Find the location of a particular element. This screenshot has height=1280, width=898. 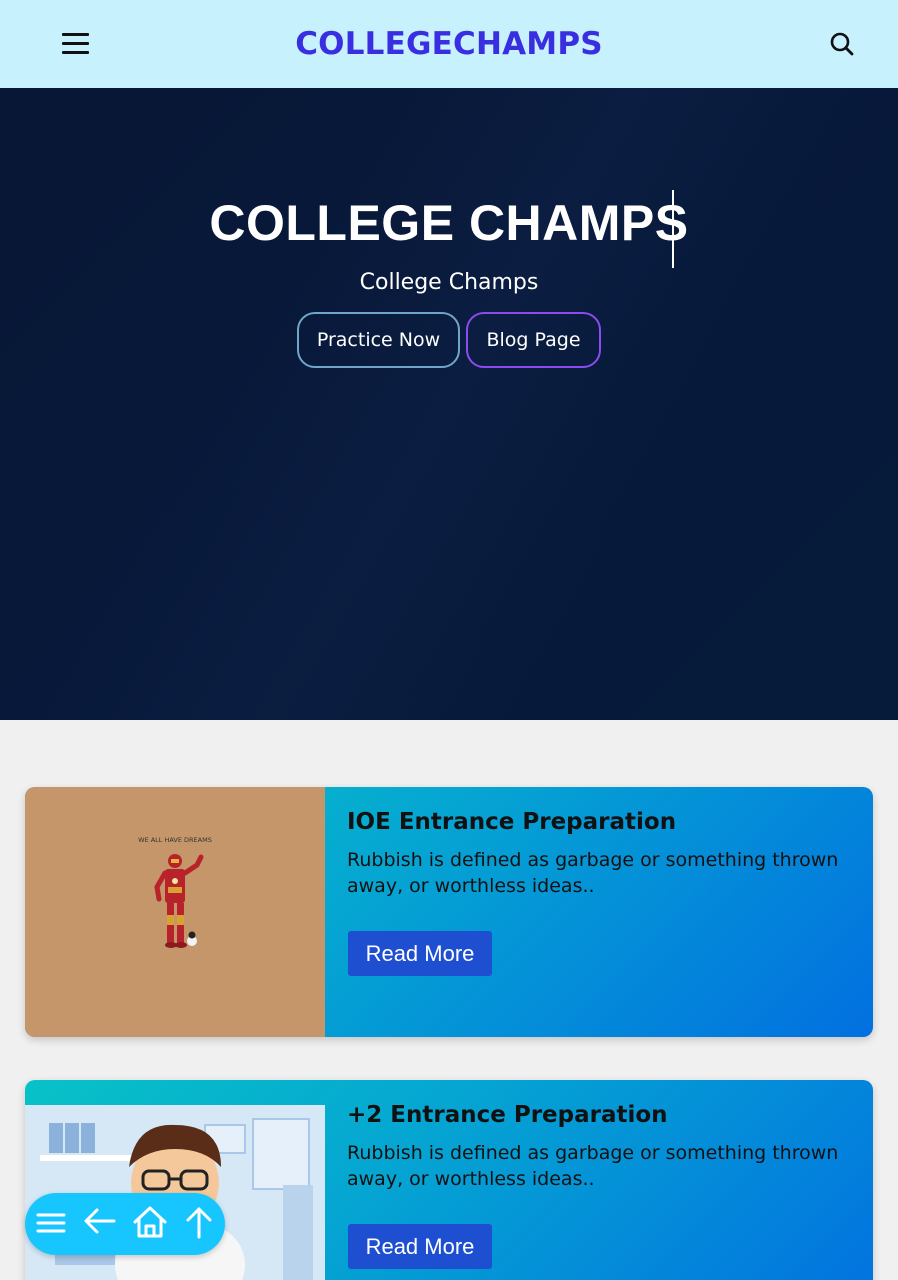

hamburger-menu-icon is located at coordinates (75, 43).